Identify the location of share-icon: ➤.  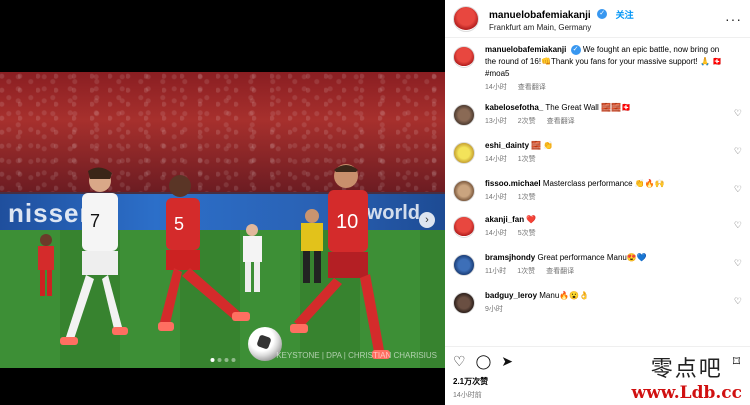
(507, 361).